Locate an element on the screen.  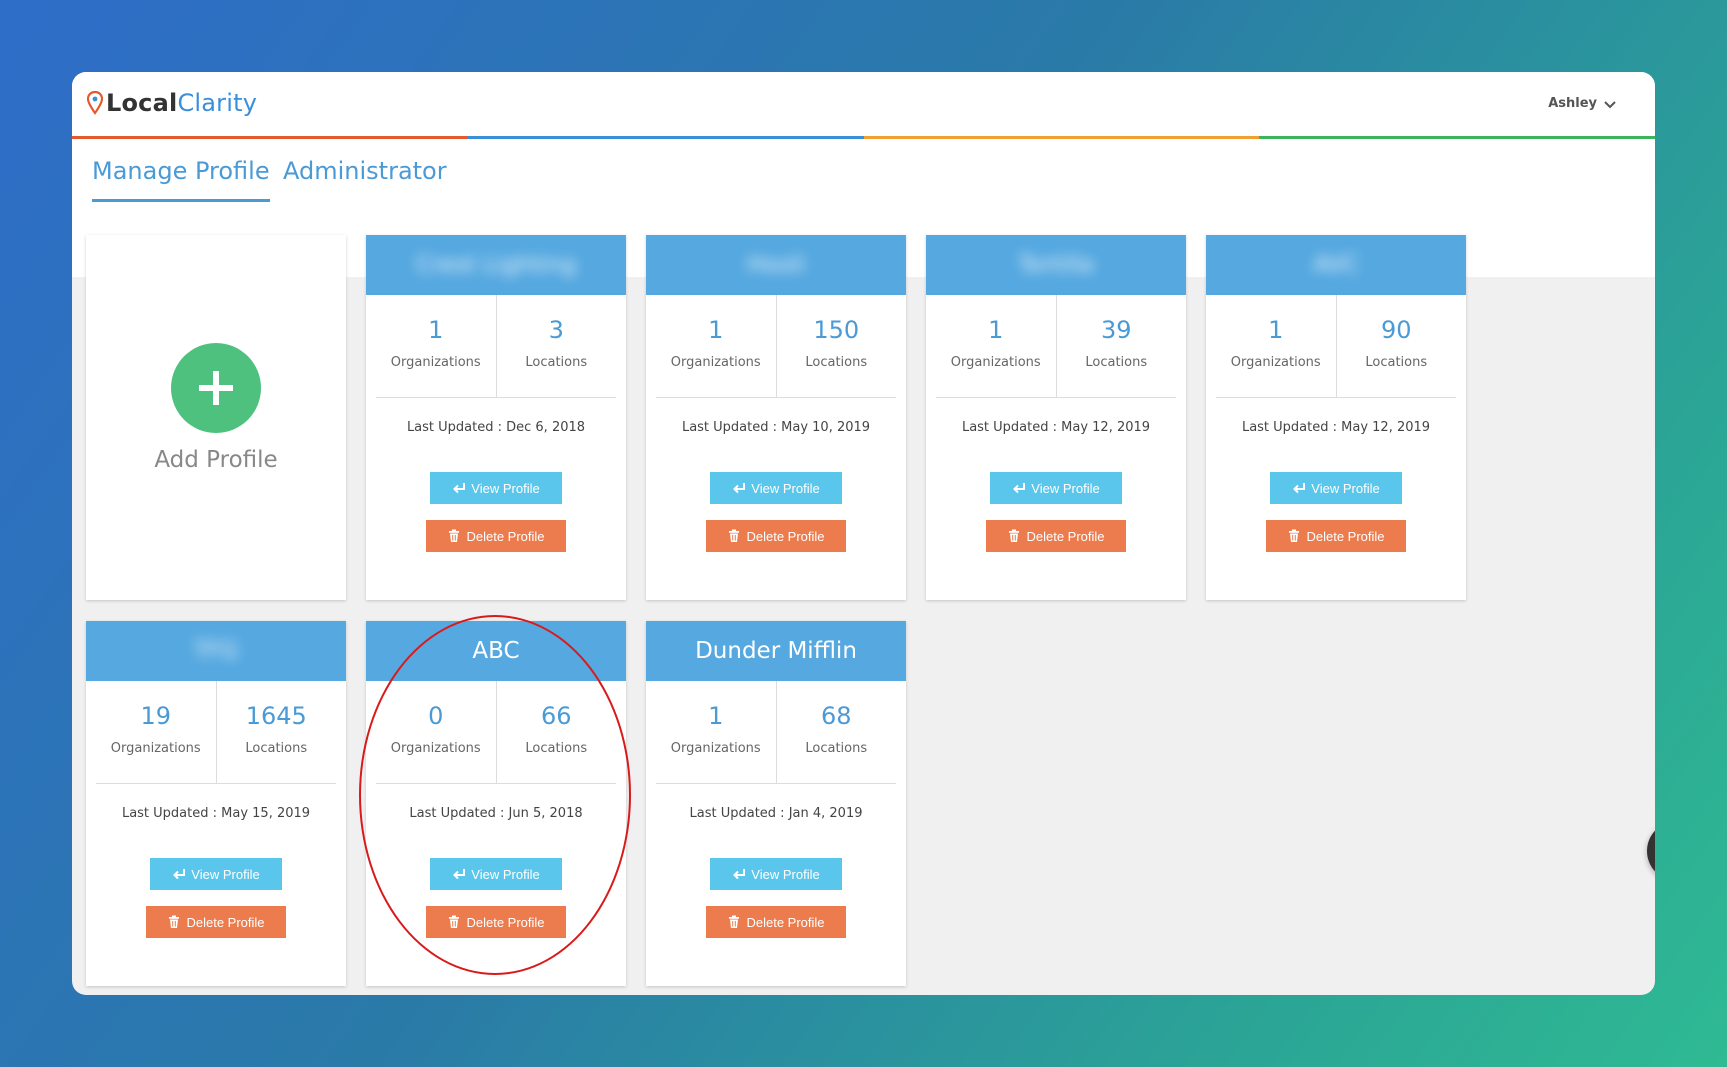
top-bar: LocalClarity Ashley is located at coordinates (863, 104).